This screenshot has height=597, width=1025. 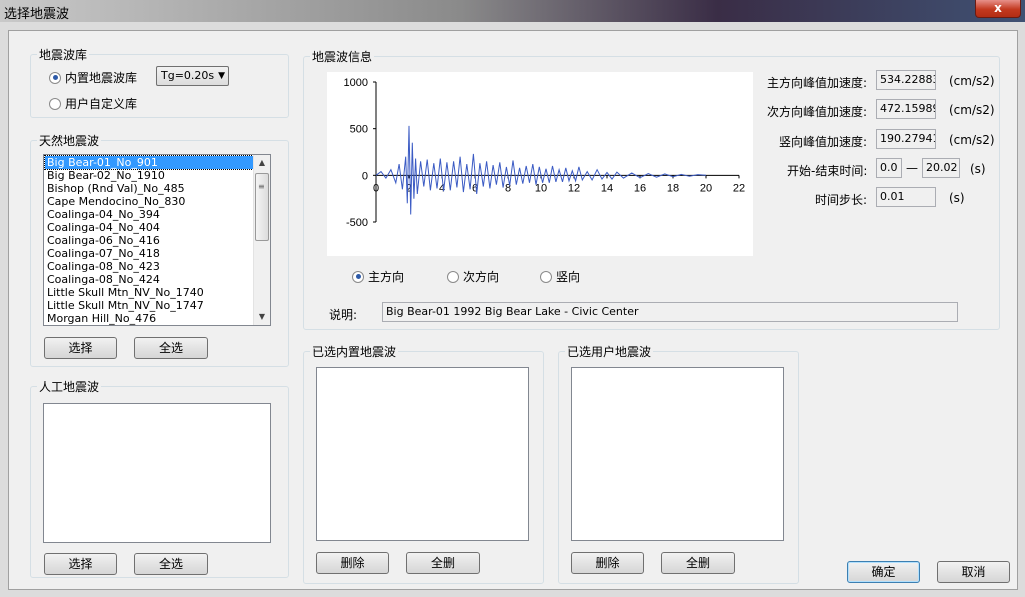 I want to click on natural-wave-item: Little Skull Mtn_NV_No_1740, so click(x=149, y=292).